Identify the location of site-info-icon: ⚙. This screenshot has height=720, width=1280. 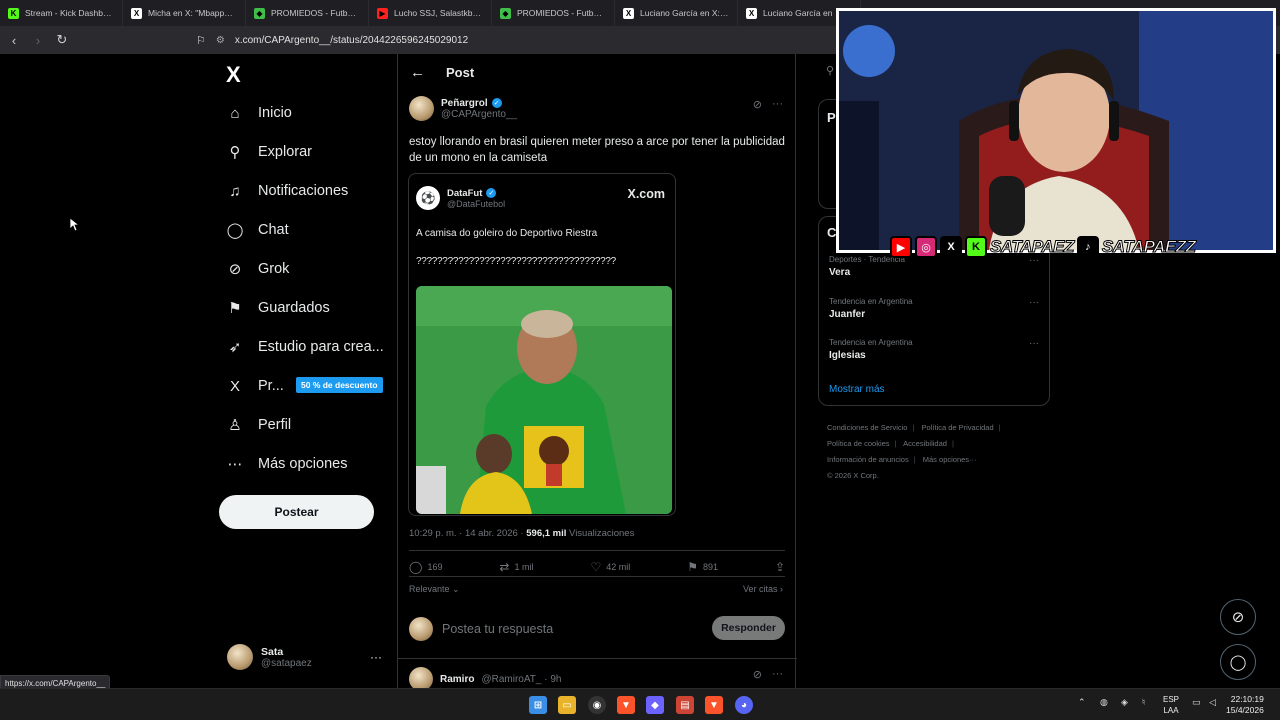
(220, 40).